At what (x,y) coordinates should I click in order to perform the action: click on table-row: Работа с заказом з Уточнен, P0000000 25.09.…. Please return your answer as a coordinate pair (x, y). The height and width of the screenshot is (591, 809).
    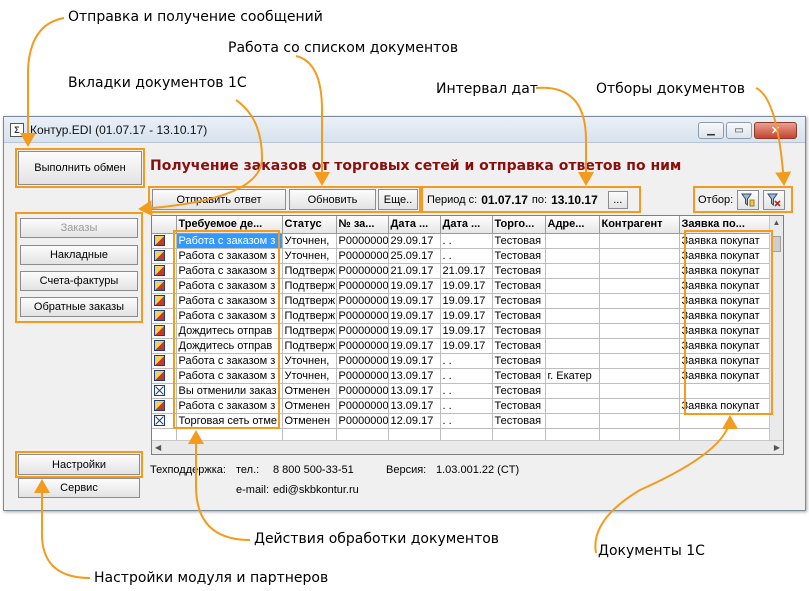
    Looking at the image, I should click on (462, 256).